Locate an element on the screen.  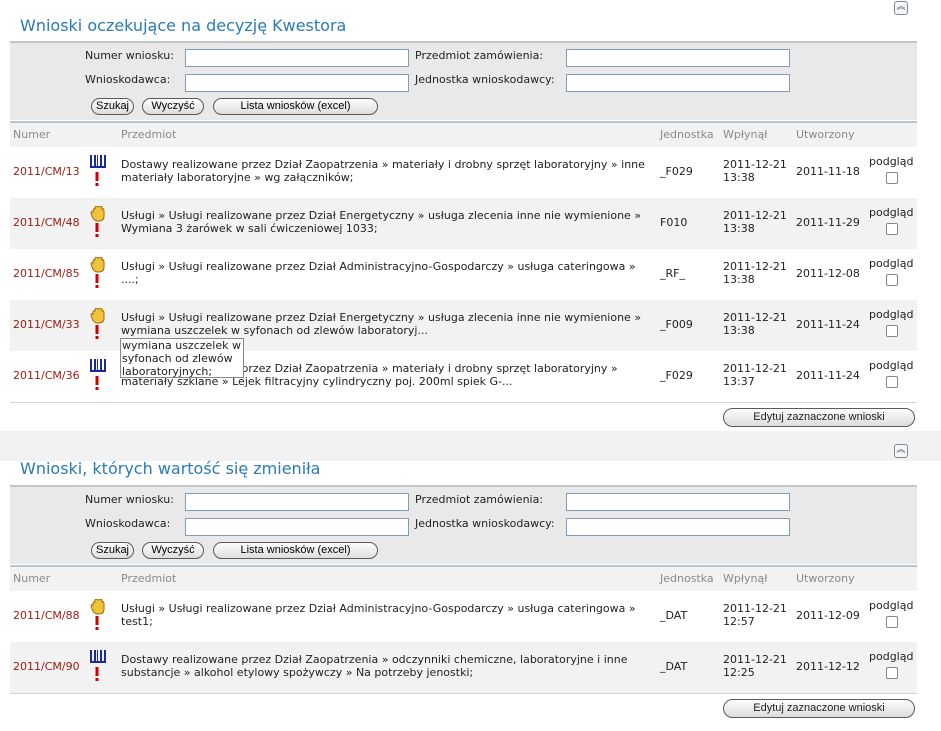
request-number-link: 2011/CM/90 is located at coordinates (46, 666).